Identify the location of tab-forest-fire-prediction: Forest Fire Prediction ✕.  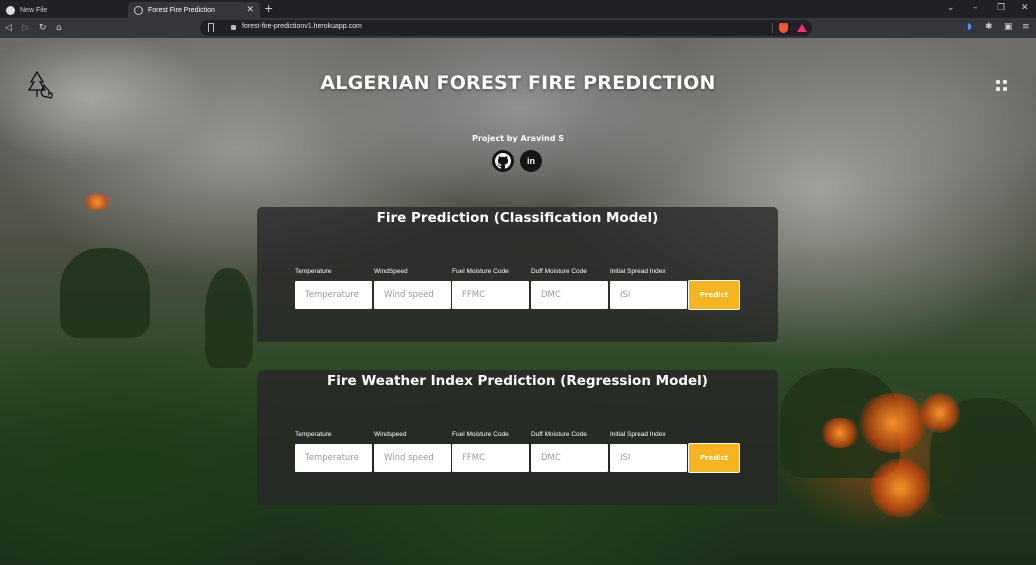
(194, 10).